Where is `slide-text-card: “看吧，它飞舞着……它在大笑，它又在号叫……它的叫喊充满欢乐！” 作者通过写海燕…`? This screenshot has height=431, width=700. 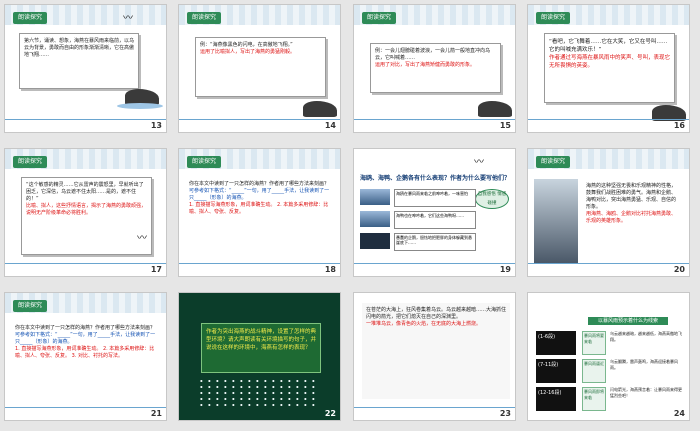
slide-text-card: “看吧，它飞舞着……它在大笑，它又在号叫……它的叫喊充满欢乐！” 作者通过写海燕… is located at coordinates (609, 68).